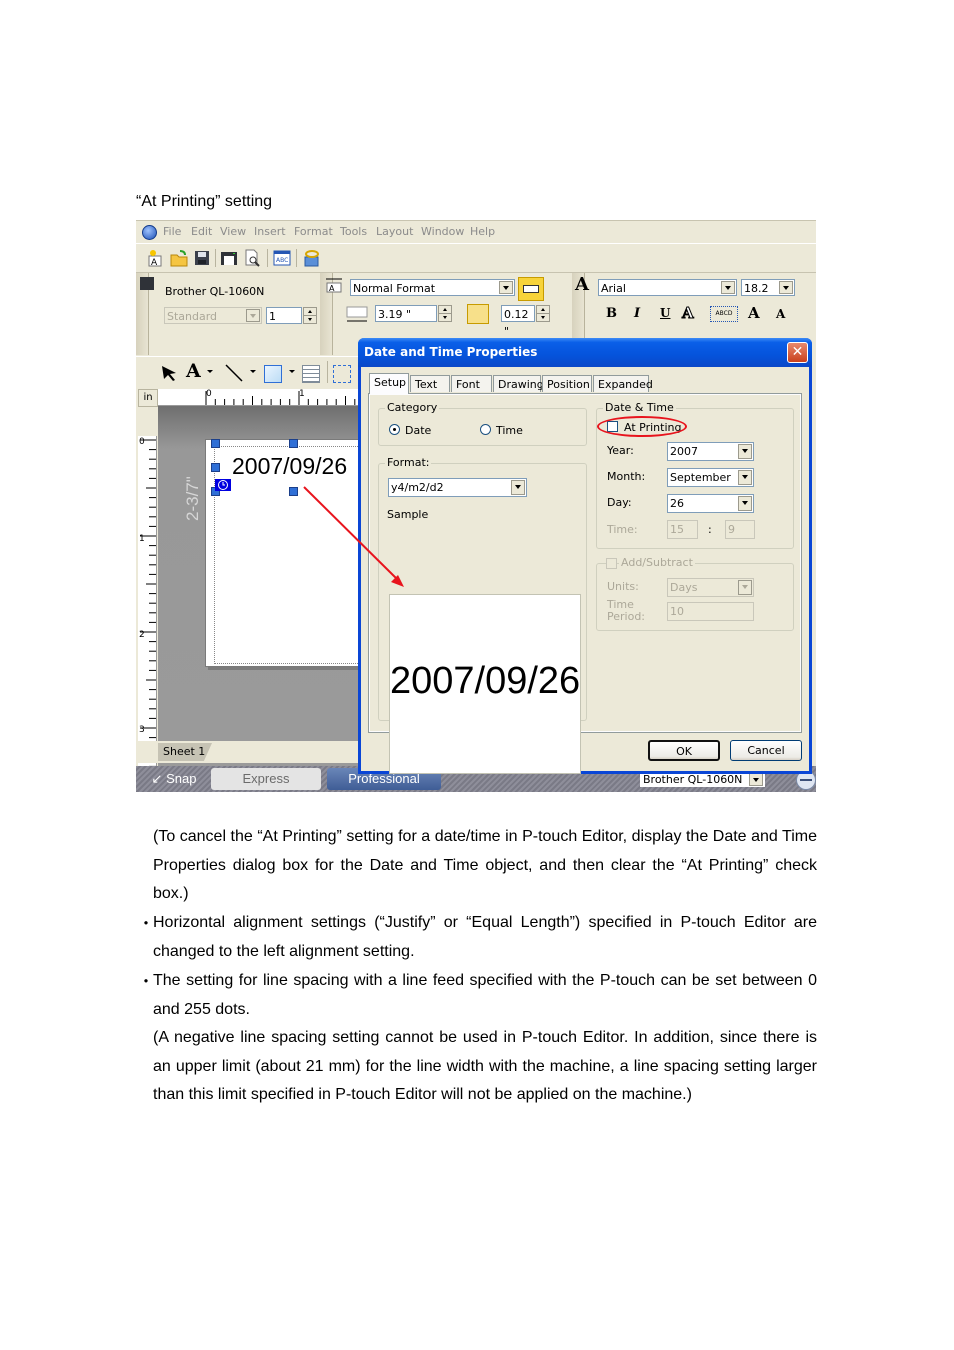 Image resolution: width=954 pixels, height=1350 pixels. Describe the element at coordinates (148, 398) in the screenshot. I see `ruler-unit: in` at that location.